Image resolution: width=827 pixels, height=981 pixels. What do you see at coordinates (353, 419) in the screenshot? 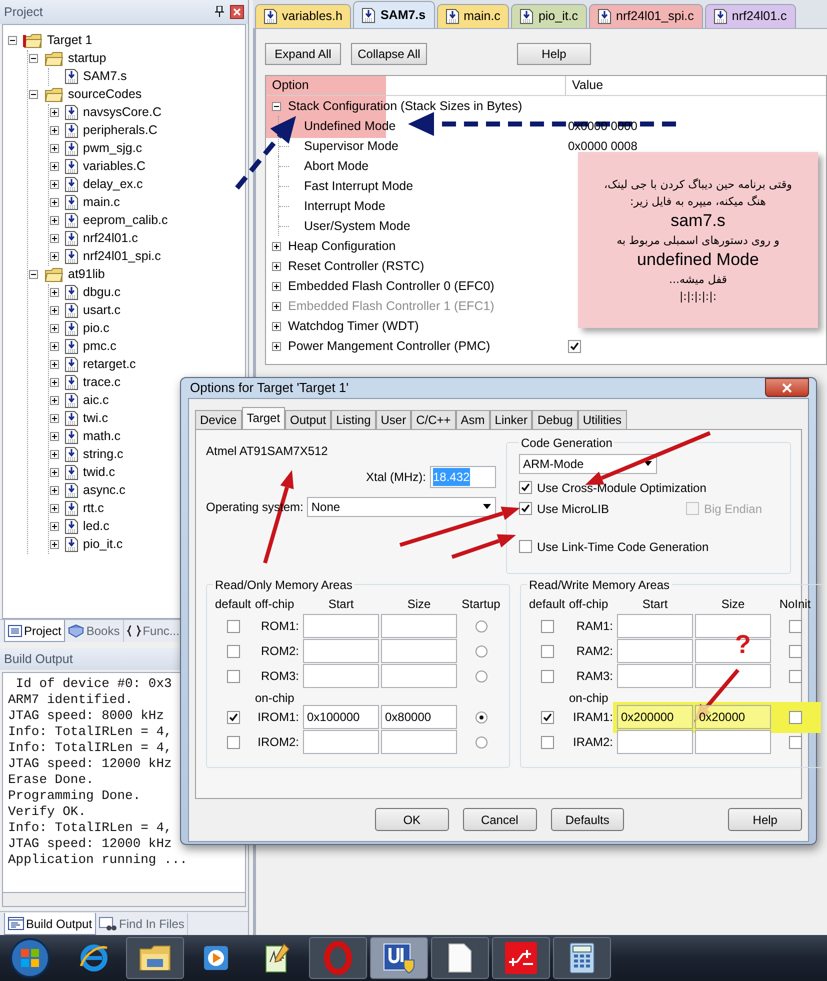
I see `dialog-tab: Listing` at bounding box center [353, 419].